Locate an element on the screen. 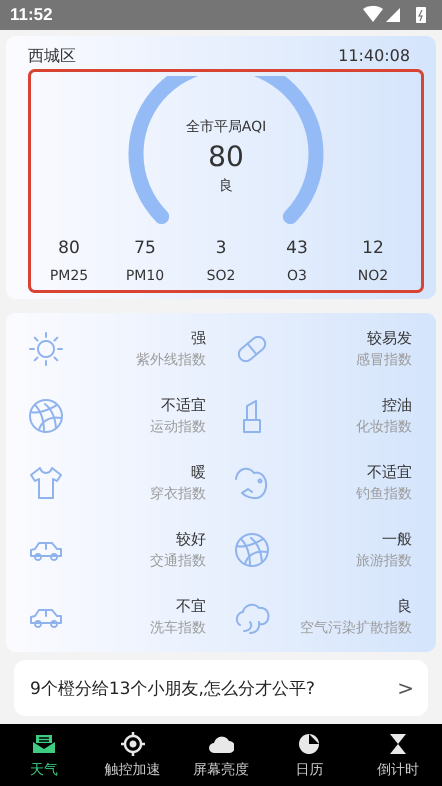 The image size is (442, 786). index-label: 运动指数 is located at coordinates (178, 427).